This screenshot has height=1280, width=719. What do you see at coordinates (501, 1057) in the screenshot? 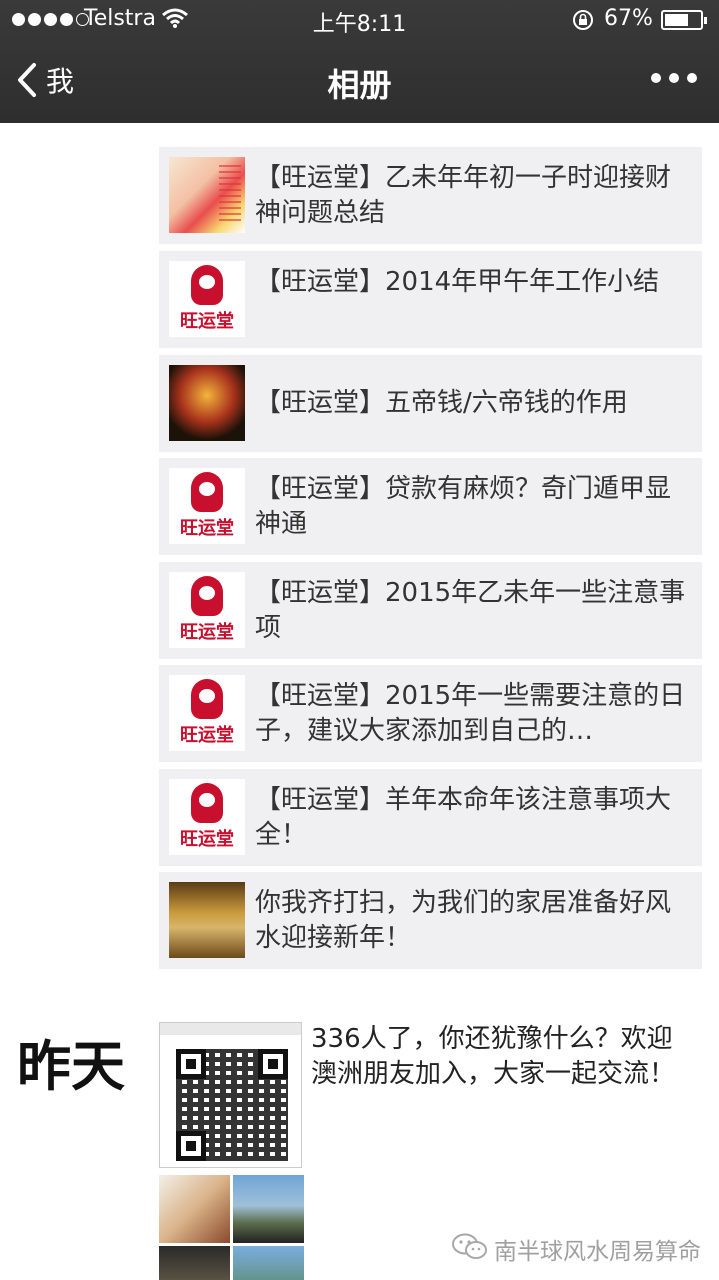
I see `post-text: 336人了，你还犹豫什么？欢迎澳洲朋友加入，大家一起交流！` at bounding box center [501, 1057].